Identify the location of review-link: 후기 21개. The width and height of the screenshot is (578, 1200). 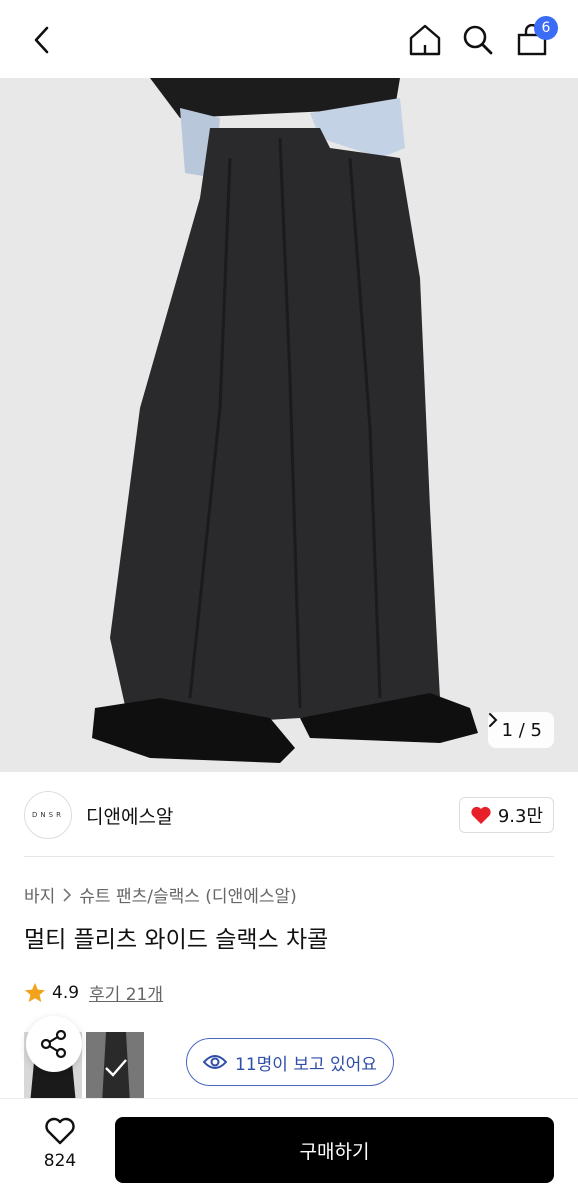
(126, 992).